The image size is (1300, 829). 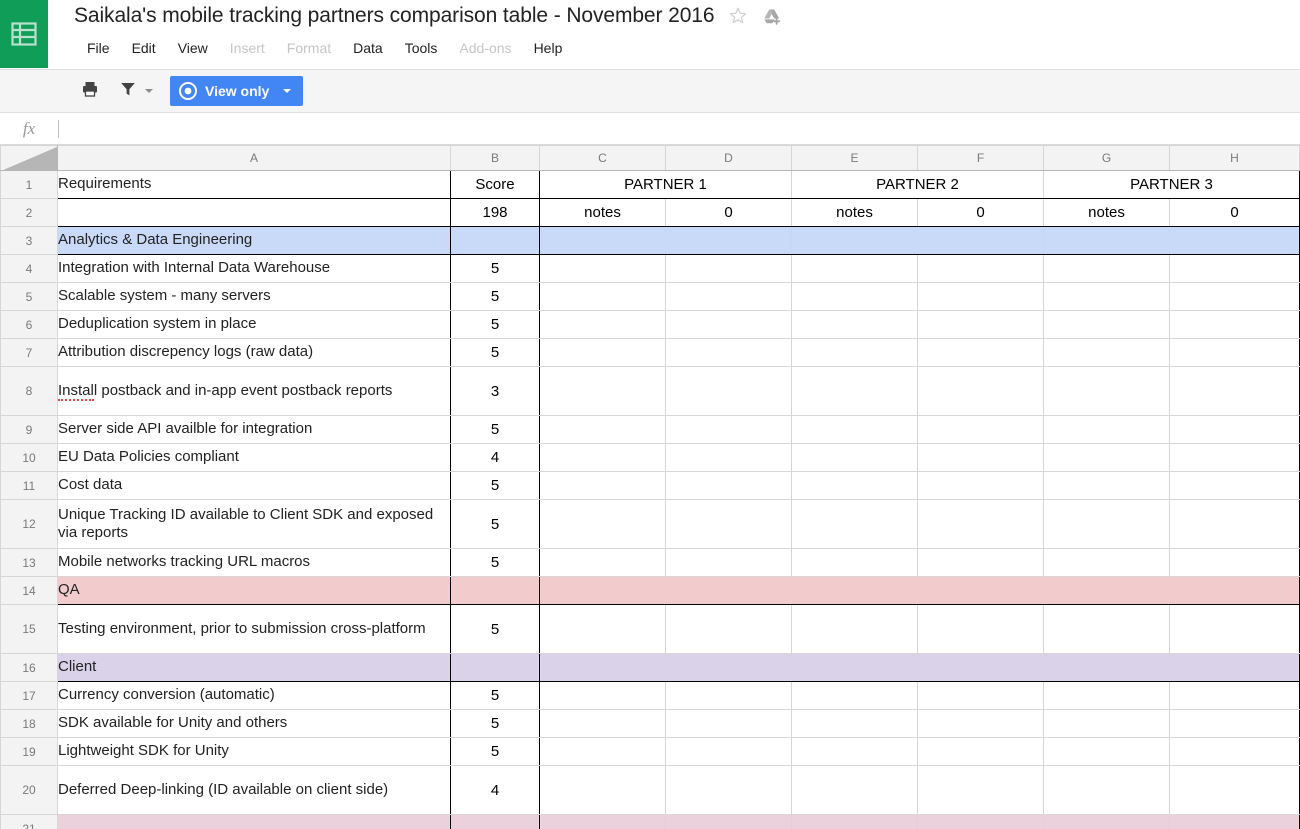 I want to click on row-number-20: 20, so click(x=29, y=790).